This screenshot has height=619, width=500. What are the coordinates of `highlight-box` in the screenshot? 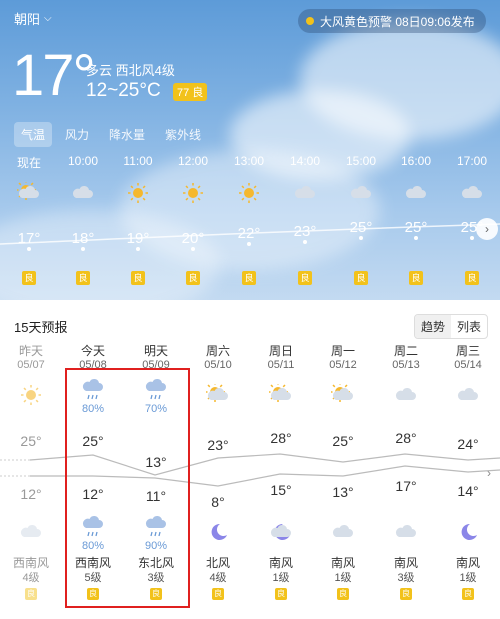 It's located at (127, 488).